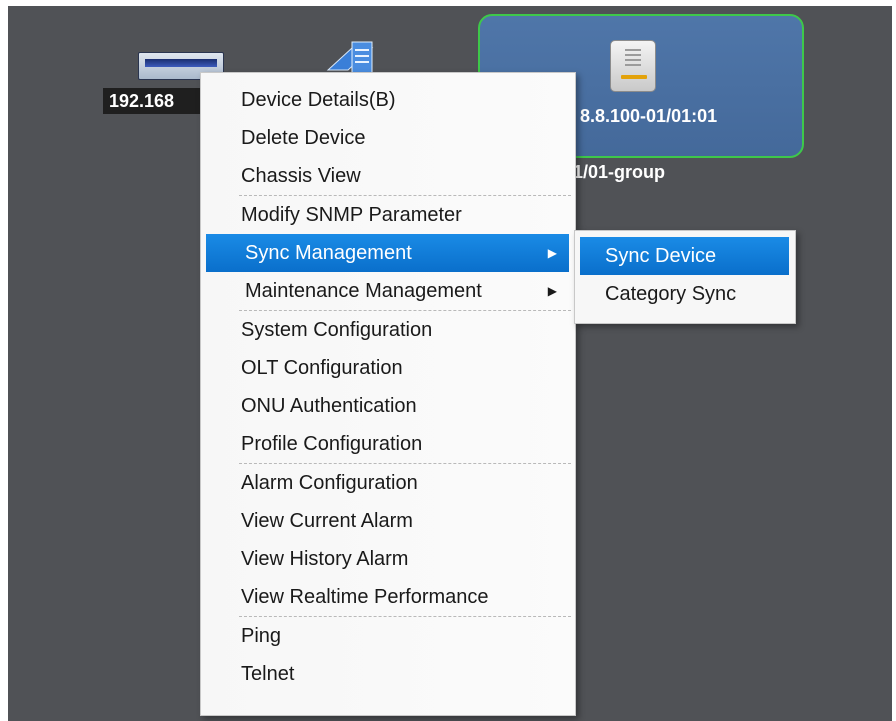 Image resolution: width=896 pixels, height=721 pixels. Describe the element at coordinates (388, 444) in the screenshot. I see `menu-item-profile-configuration: Profile Configuration` at that location.